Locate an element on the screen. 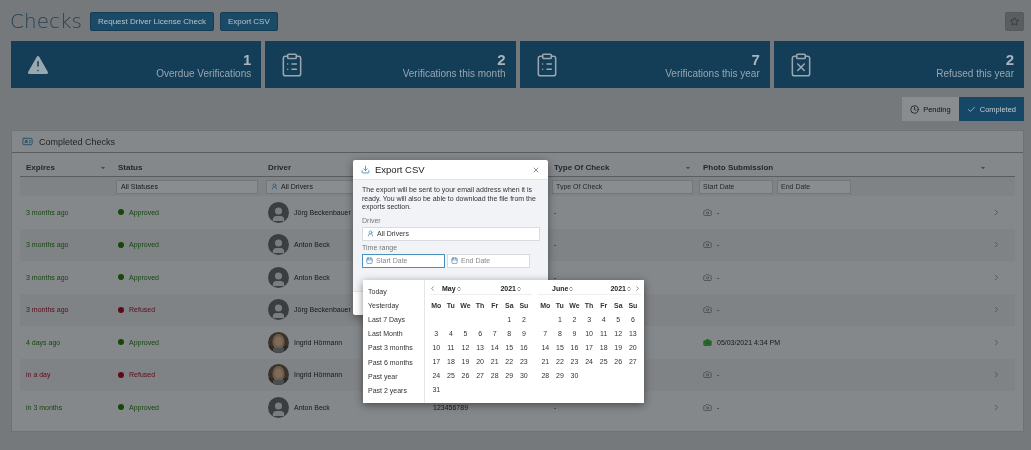 Image resolution: width=1031 pixels, height=450 pixels. stat-value: 1 is located at coordinates (247, 59).